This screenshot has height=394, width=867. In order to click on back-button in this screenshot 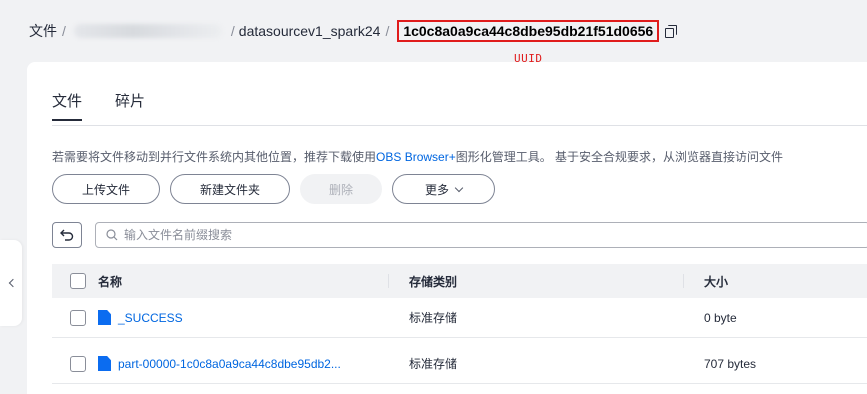, I will do `click(67, 235)`.